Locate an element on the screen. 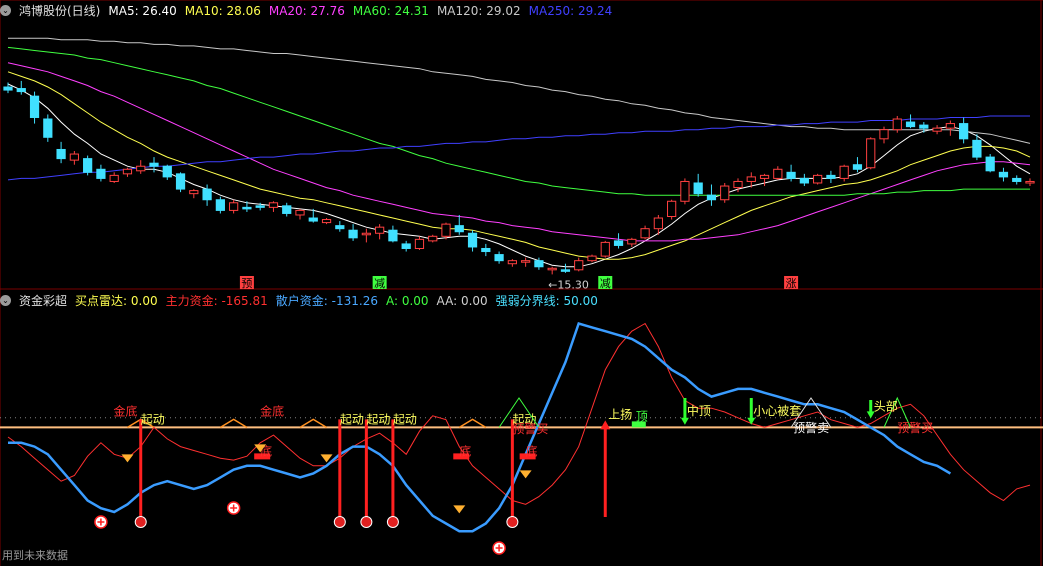  bottom-signal-label: 底 is located at coordinates (465, 450).